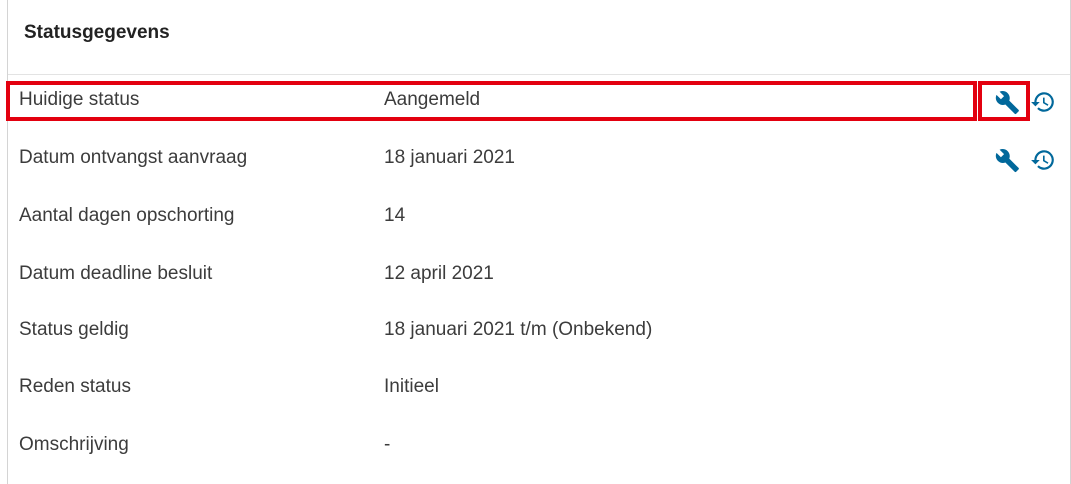 Image resolution: width=1071 pixels, height=484 pixels. Describe the element at coordinates (439, 273) in the screenshot. I see `row-value: 12 april 2021` at that location.